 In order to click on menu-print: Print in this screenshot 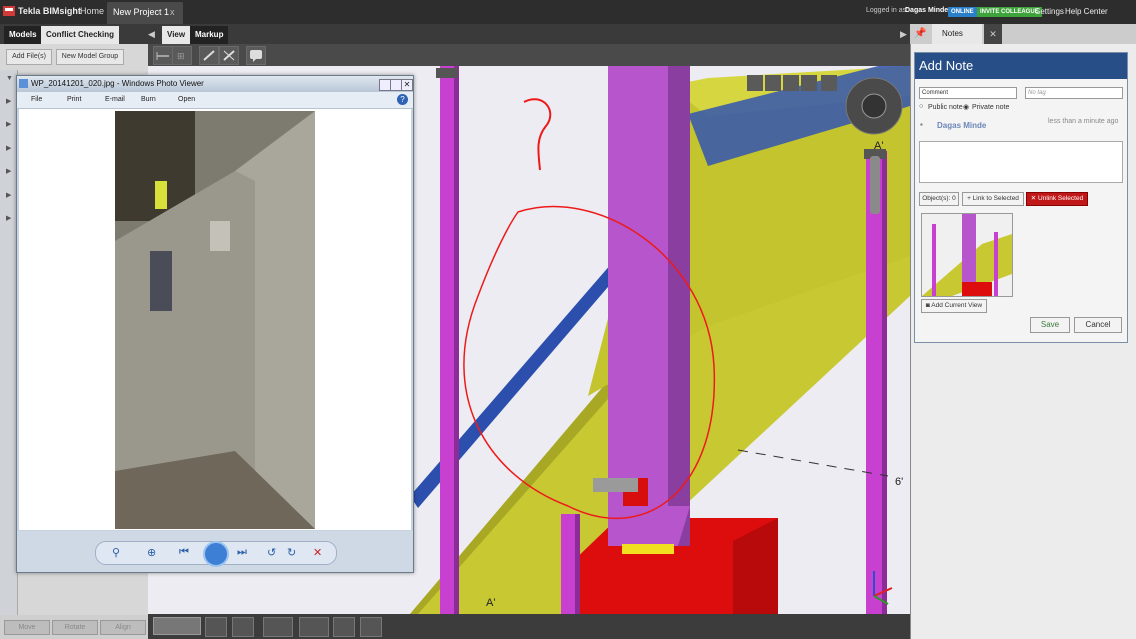, I will do `click(74, 99)`.